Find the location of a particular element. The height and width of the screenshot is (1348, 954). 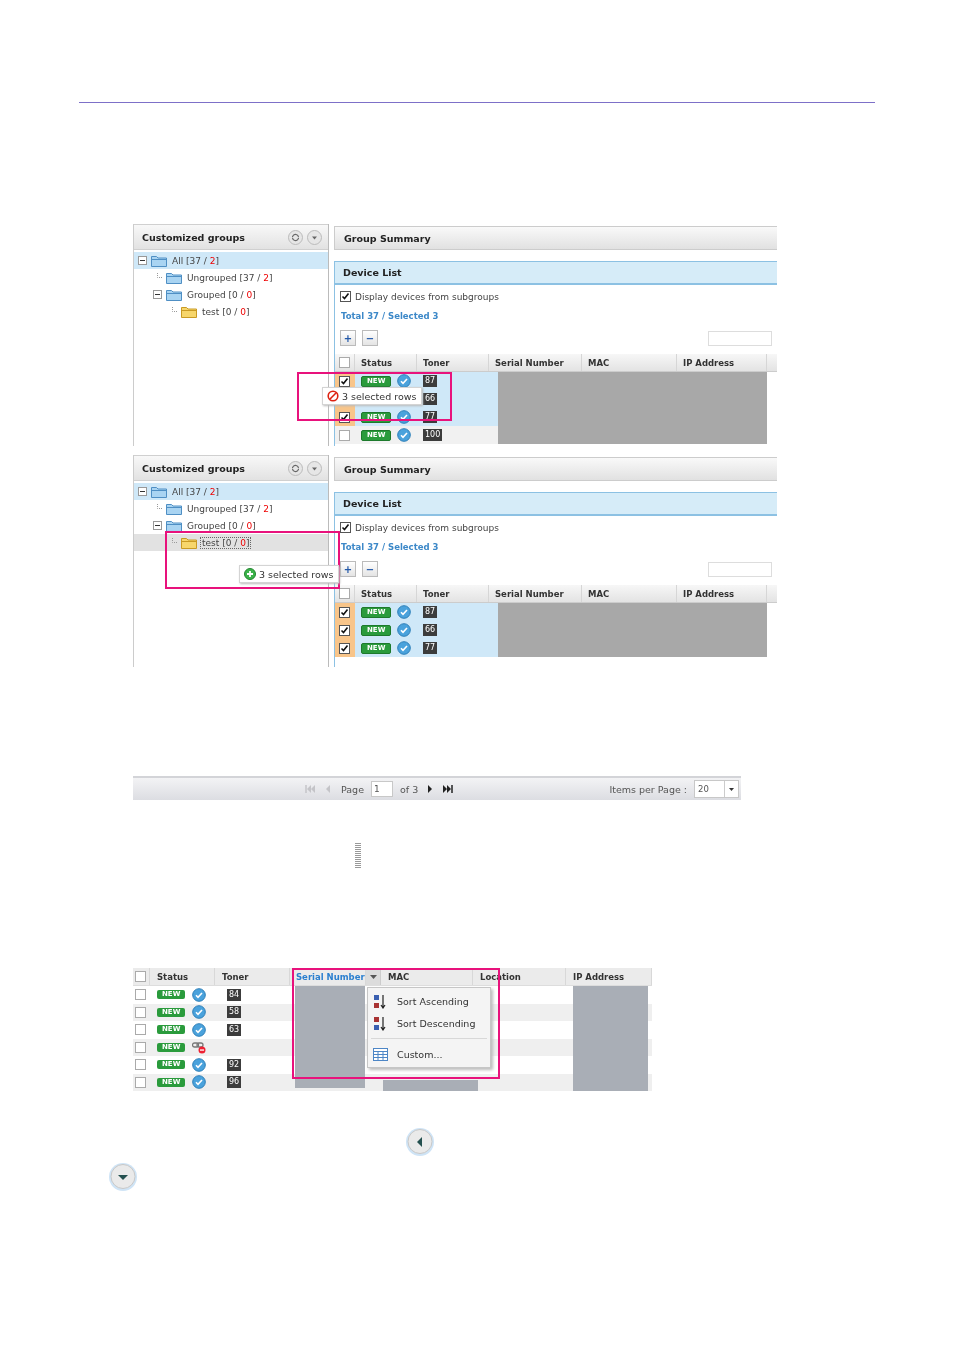

toner-value: 84 is located at coordinates (234, 994).